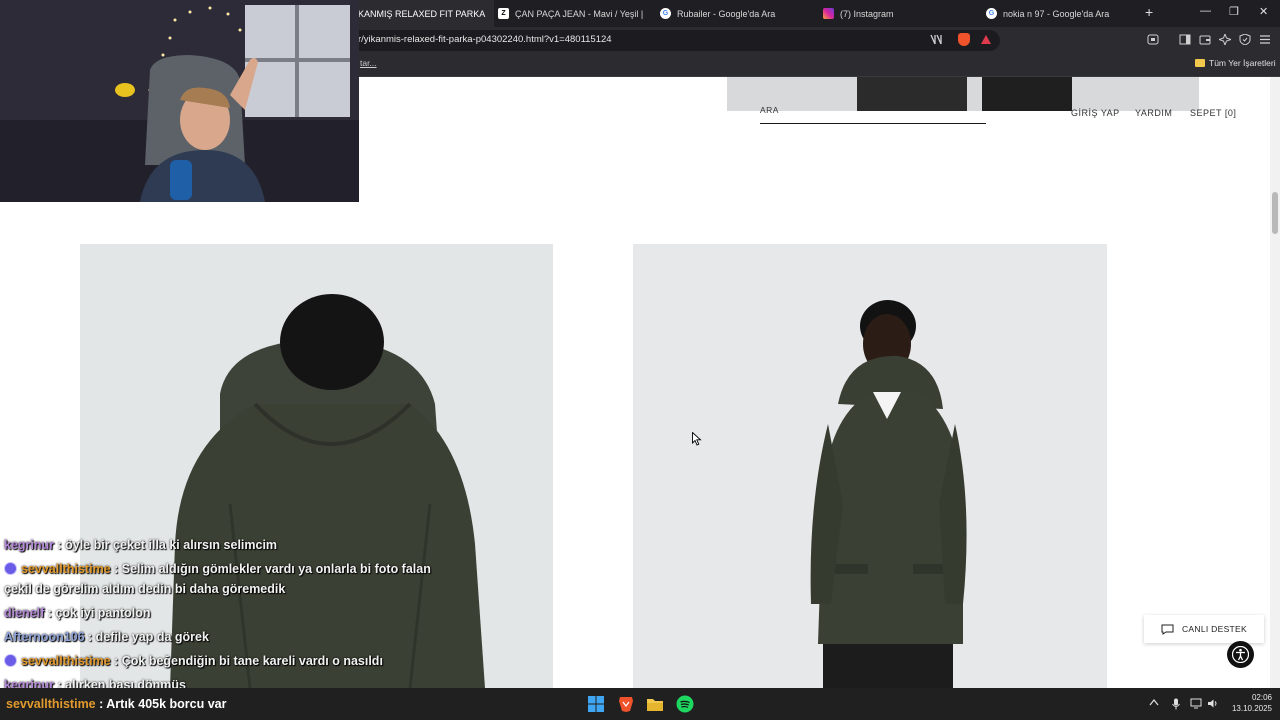 The width and height of the screenshot is (1280, 720). What do you see at coordinates (655, 704) in the screenshot?
I see `file-explorer-icon` at bounding box center [655, 704].